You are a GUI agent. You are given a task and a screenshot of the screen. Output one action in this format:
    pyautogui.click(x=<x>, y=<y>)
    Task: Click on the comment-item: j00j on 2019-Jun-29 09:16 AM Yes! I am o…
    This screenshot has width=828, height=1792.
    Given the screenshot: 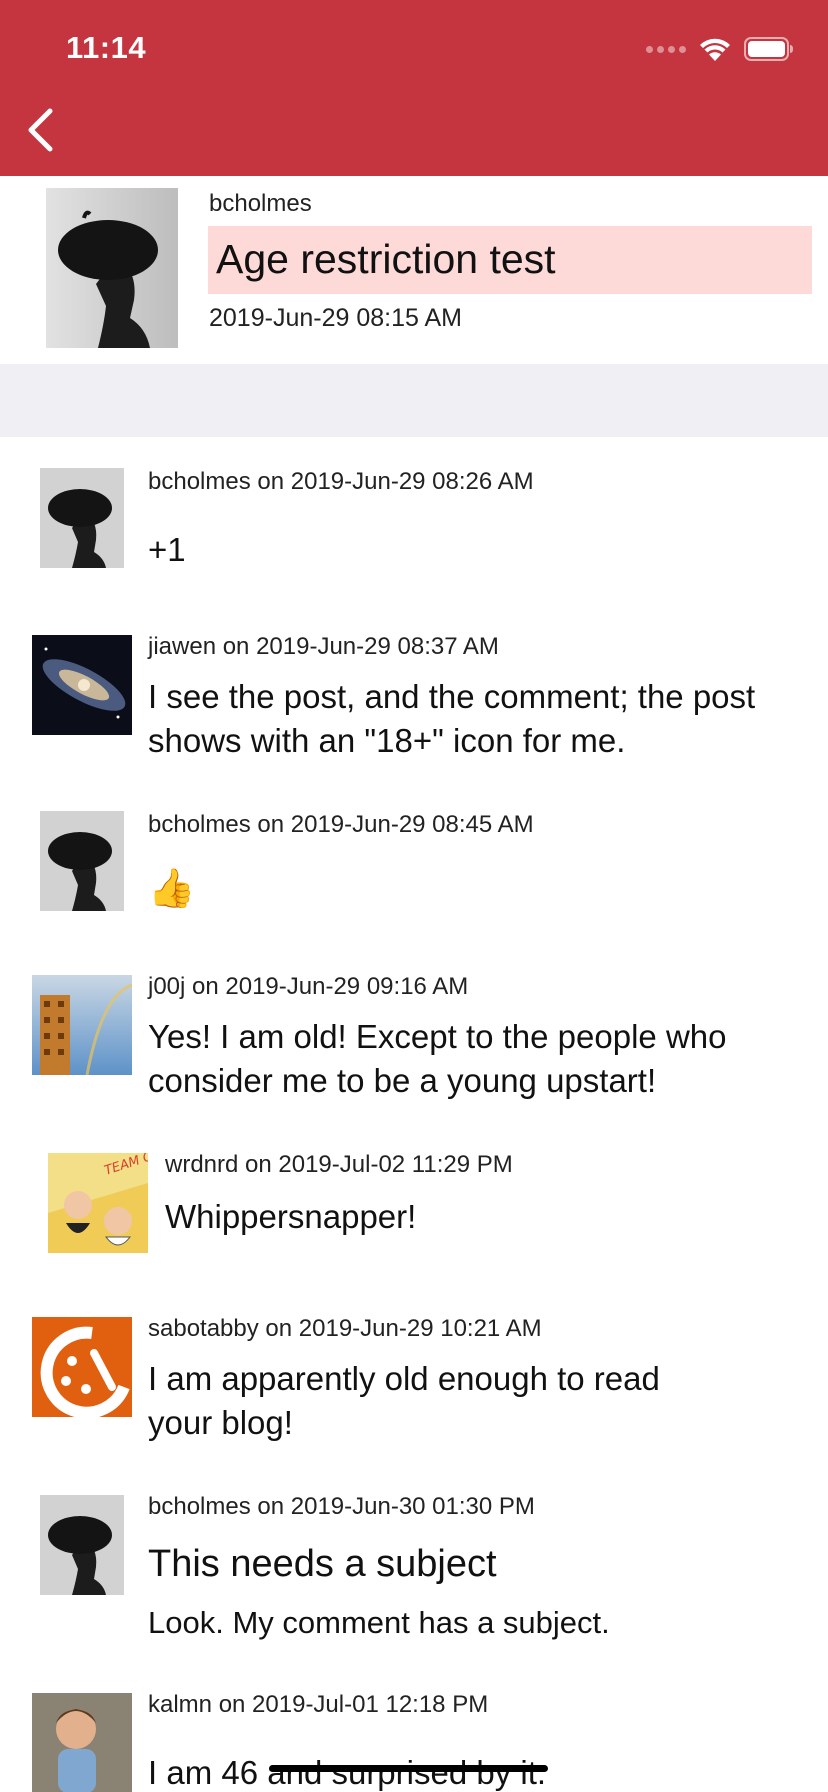 What is the action you would take?
    pyautogui.click(x=414, y=1040)
    